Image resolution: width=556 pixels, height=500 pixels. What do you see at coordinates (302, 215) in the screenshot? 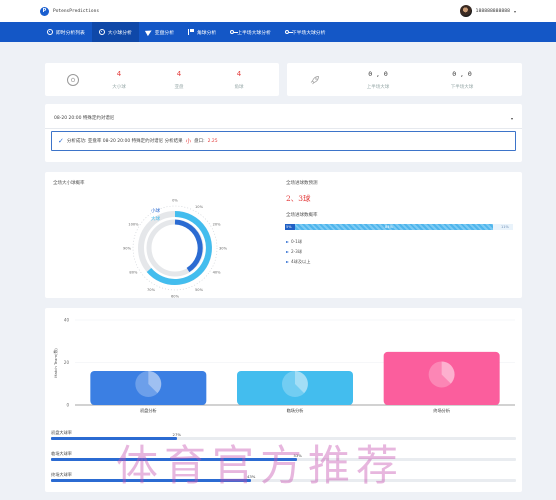
I see `goals-subtitle: 全场进球数概率` at bounding box center [302, 215].